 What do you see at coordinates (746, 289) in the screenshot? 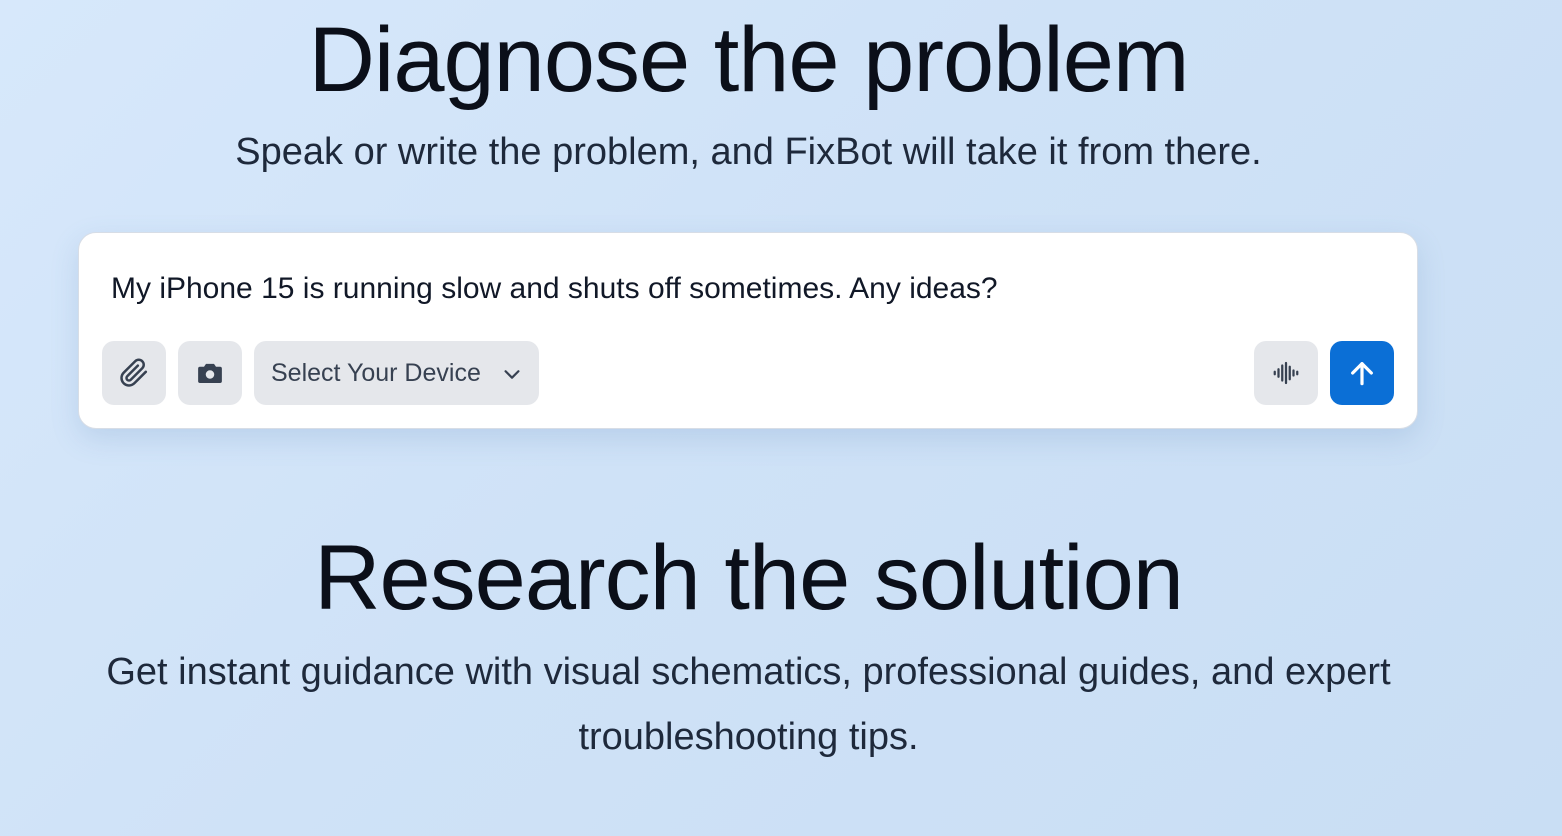
I see `problem-input` at bounding box center [746, 289].